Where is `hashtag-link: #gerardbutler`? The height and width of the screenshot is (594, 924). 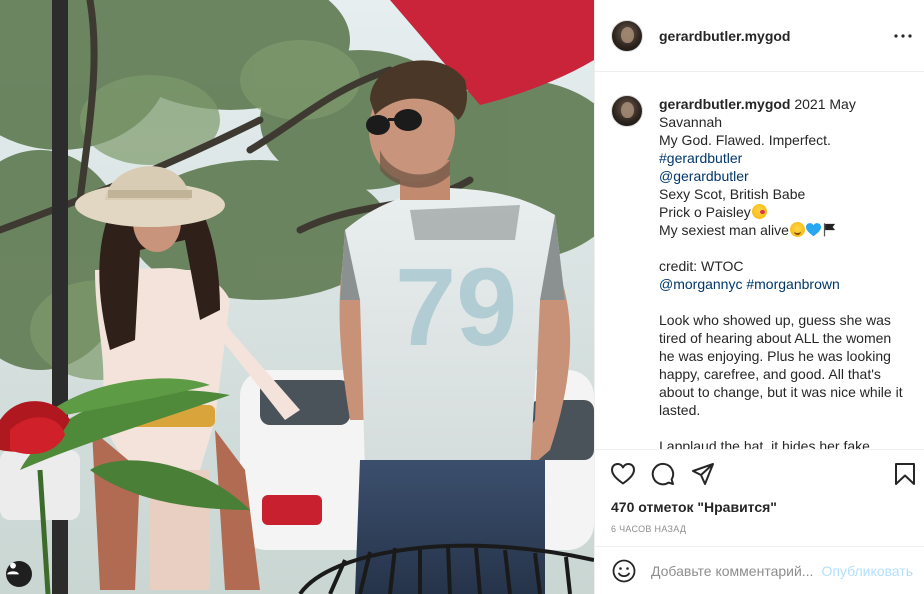
hashtag-link: #gerardbutler is located at coordinates (784, 158).